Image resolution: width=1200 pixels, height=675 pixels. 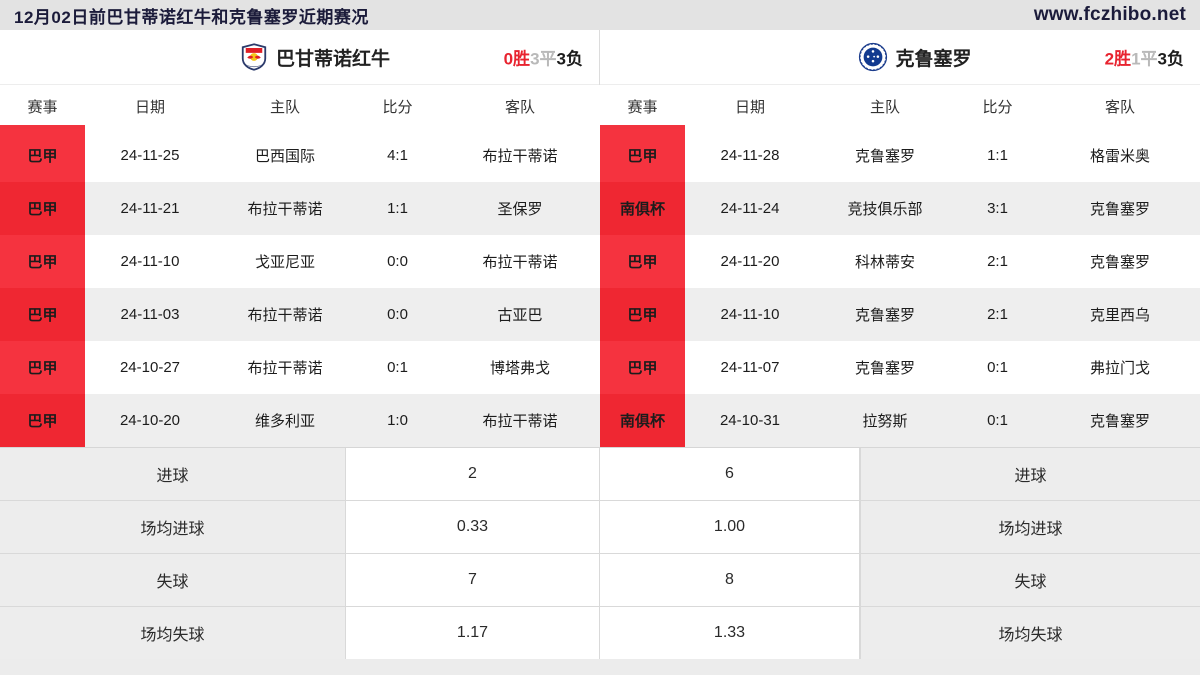 I want to click on left-record-wins: 0胜, so click(x=517, y=59).